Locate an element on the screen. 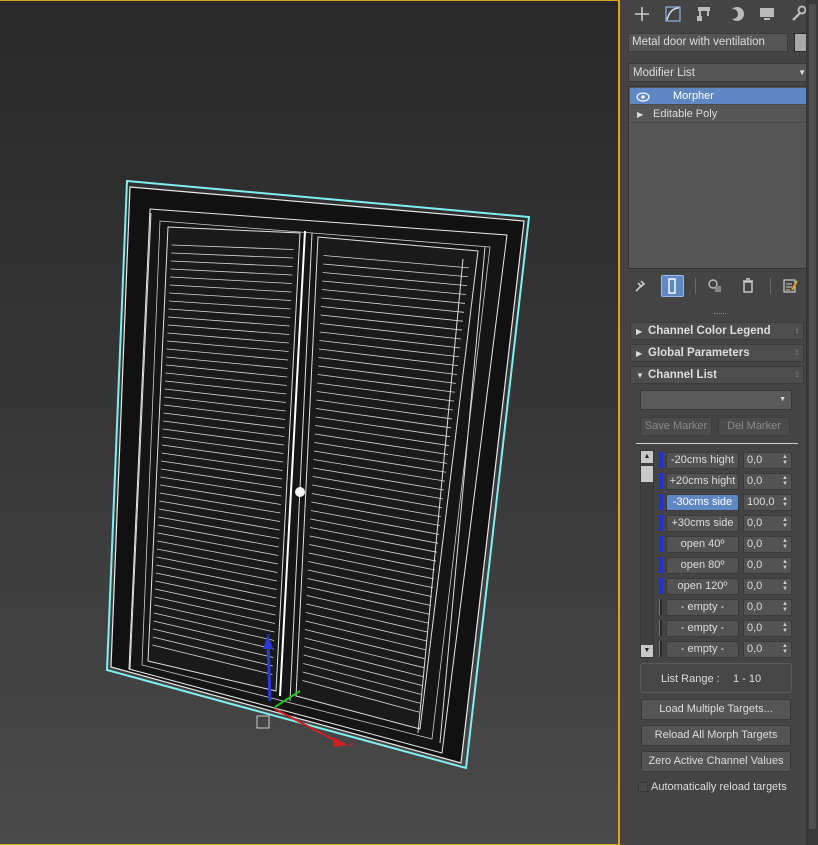 Image resolution: width=818 pixels, height=845 pixels. modify-curve-icon is located at coordinates (673, 13).